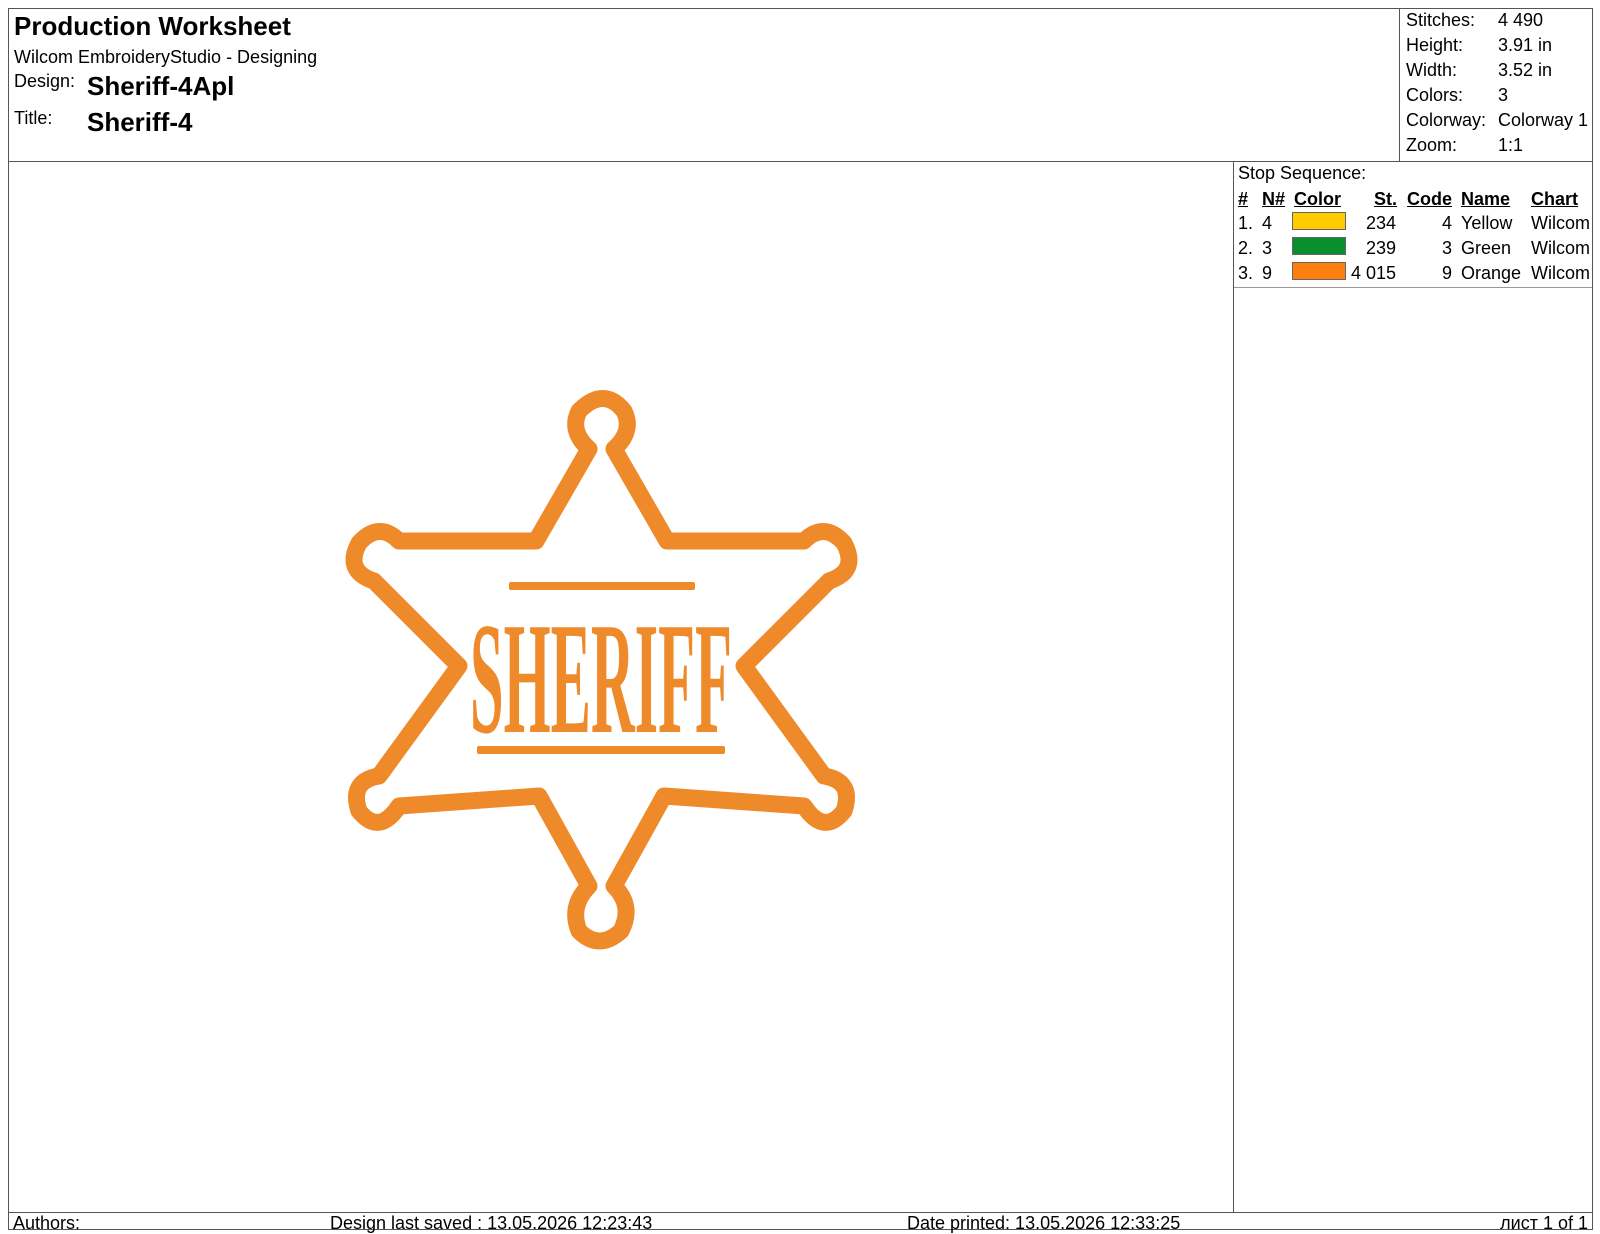  Describe the element at coordinates (1267, 223) in the screenshot. I see `row-needle: 4` at that location.